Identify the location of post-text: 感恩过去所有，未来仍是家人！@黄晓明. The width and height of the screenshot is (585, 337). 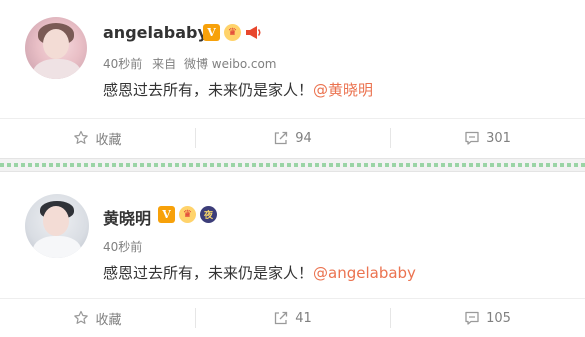
(238, 89).